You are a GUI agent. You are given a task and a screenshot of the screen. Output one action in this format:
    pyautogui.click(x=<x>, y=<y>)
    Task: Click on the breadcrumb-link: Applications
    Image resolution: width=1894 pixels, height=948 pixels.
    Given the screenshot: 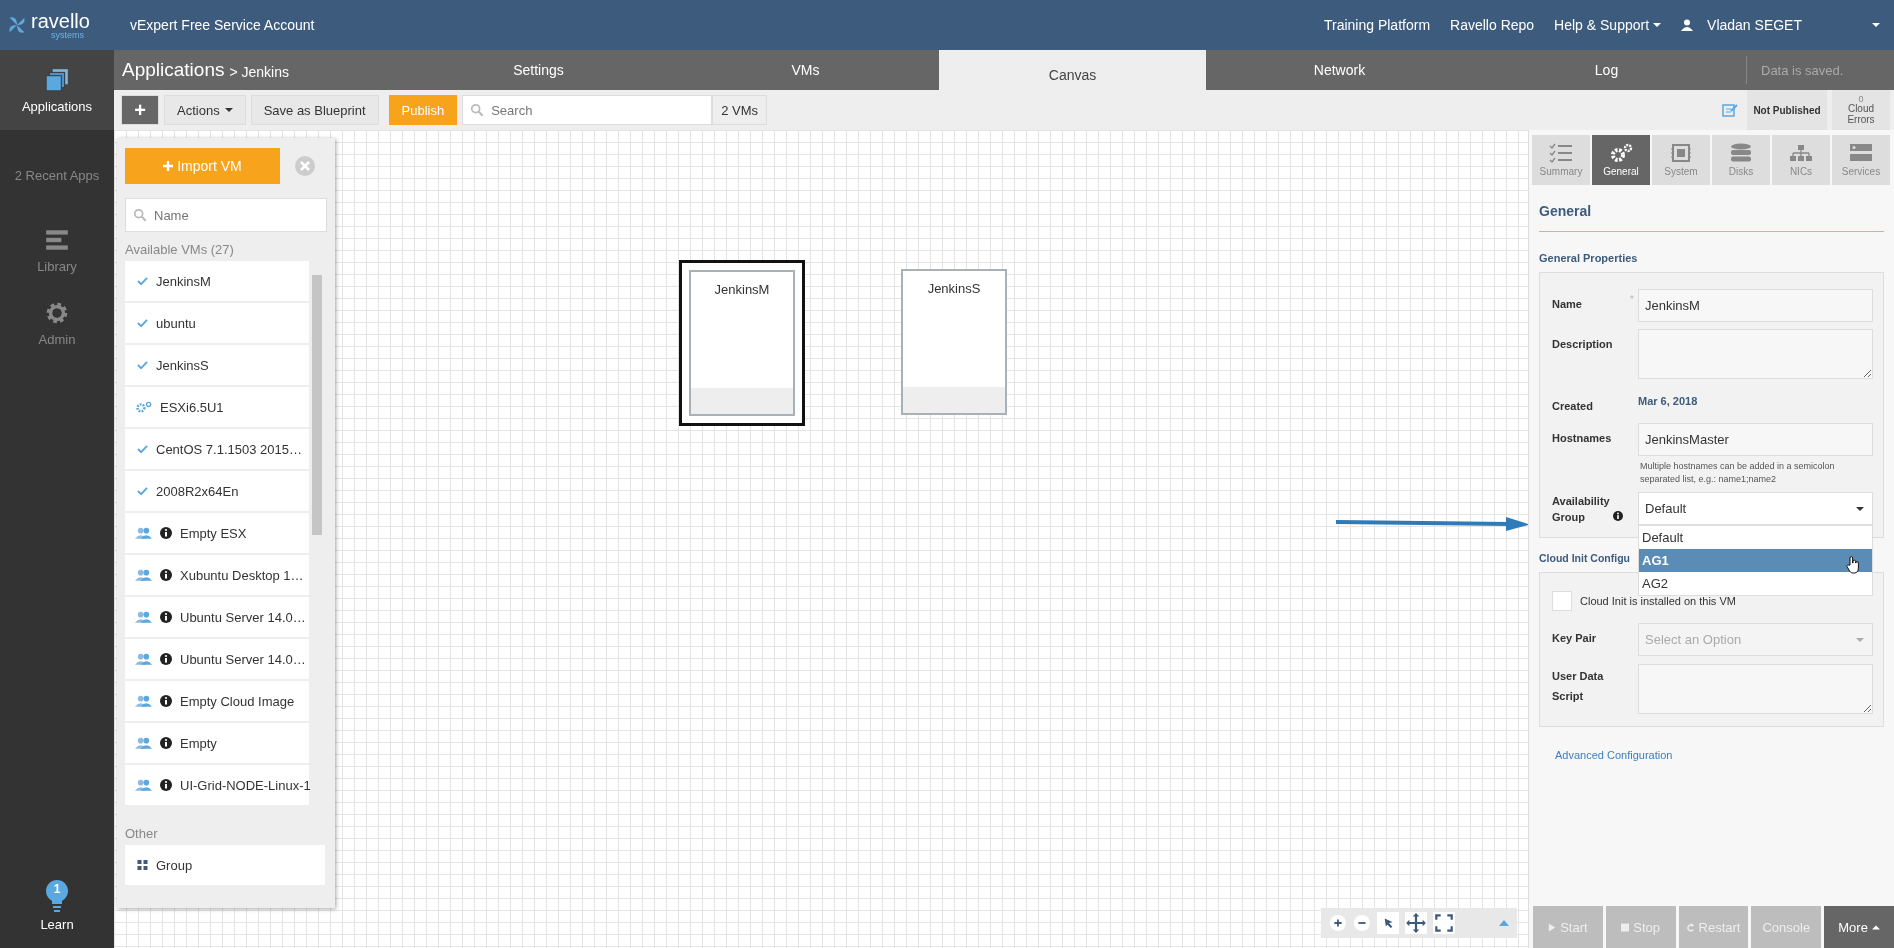 What is the action you would take?
    pyautogui.click(x=173, y=70)
    